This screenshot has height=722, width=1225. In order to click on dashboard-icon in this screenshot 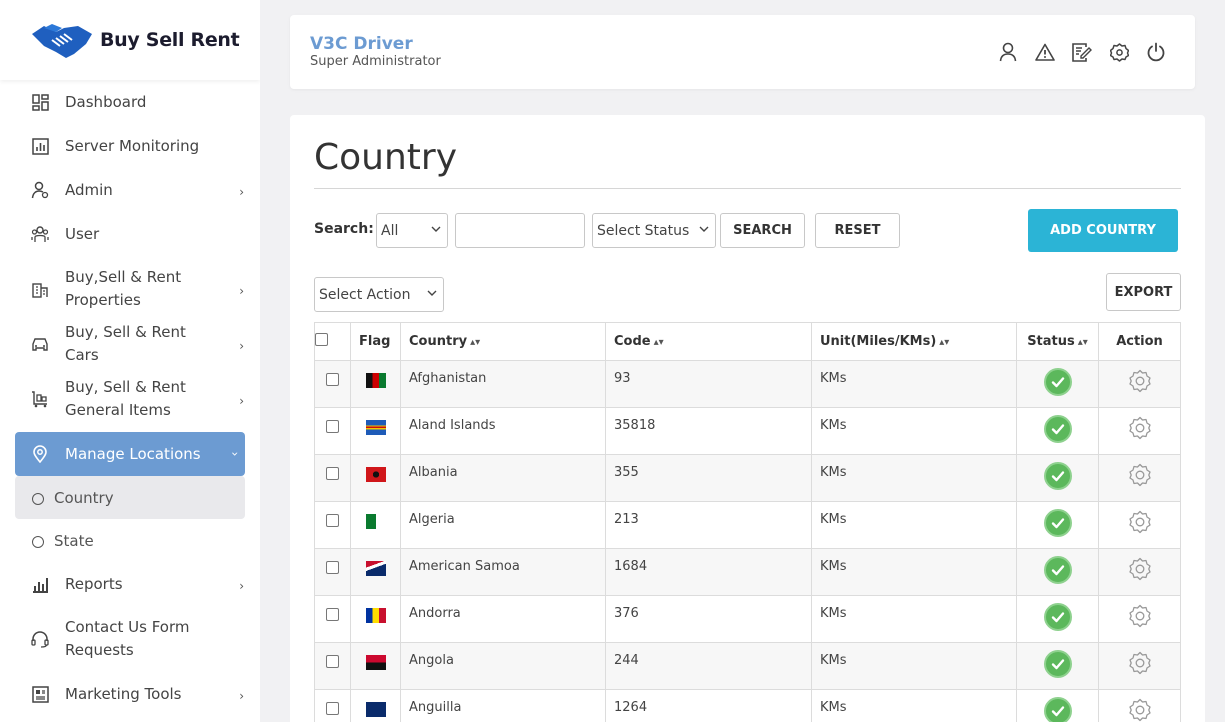, I will do `click(40, 102)`.